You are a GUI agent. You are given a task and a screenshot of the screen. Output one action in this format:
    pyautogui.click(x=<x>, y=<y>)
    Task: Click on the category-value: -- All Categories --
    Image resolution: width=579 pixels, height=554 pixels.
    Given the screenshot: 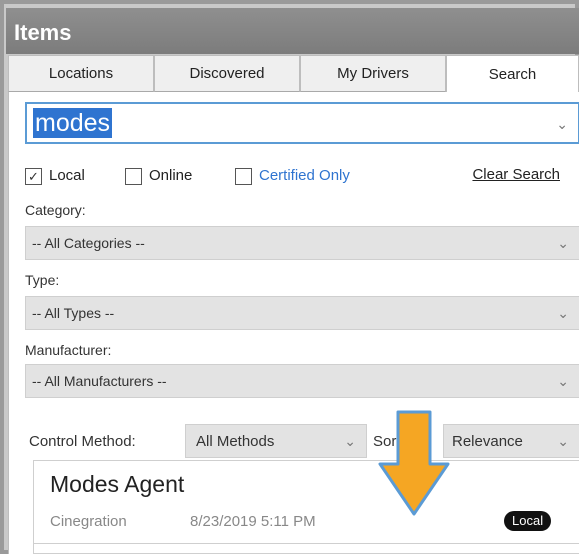 What is the action you would take?
    pyautogui.click(x=88, y=243)
    